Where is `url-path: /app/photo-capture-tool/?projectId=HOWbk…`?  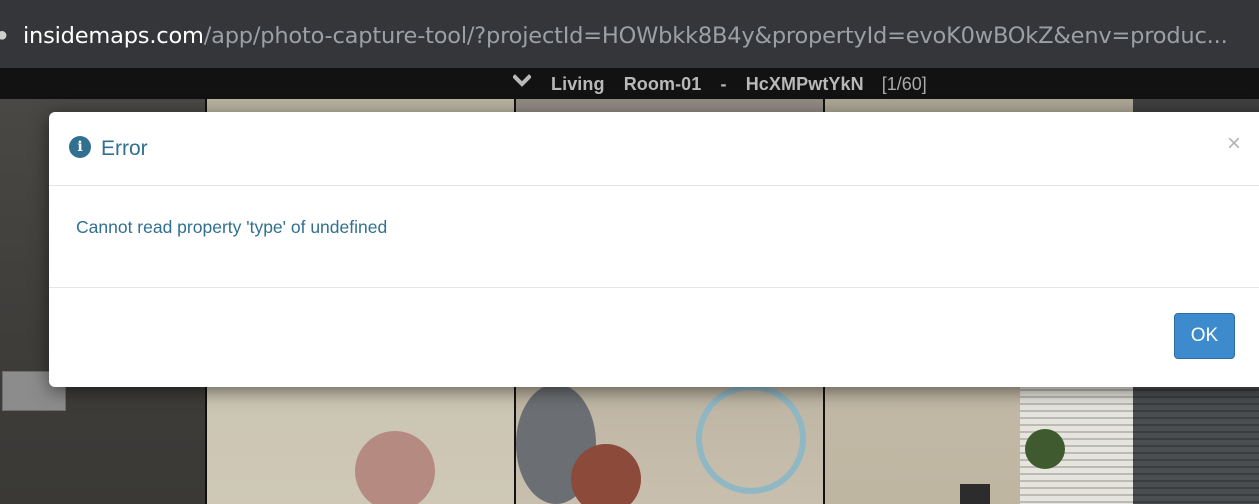 url-path: /app/photo-capture-tool/?projectId=HOWbk… is located at coordinates (715, 36).